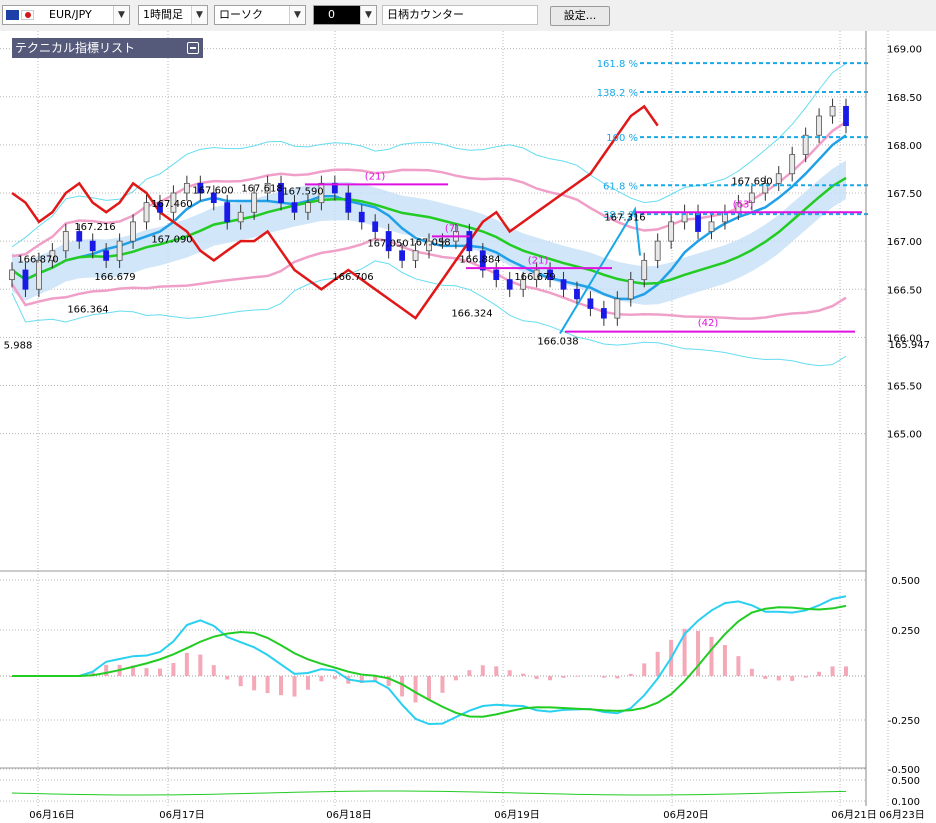 The width and height of the screenshot is (936, 823). What do you see at coordinates (751, 182) in the screenshot?
I see `price-label: 167.690` at bounding box center [751, 182].